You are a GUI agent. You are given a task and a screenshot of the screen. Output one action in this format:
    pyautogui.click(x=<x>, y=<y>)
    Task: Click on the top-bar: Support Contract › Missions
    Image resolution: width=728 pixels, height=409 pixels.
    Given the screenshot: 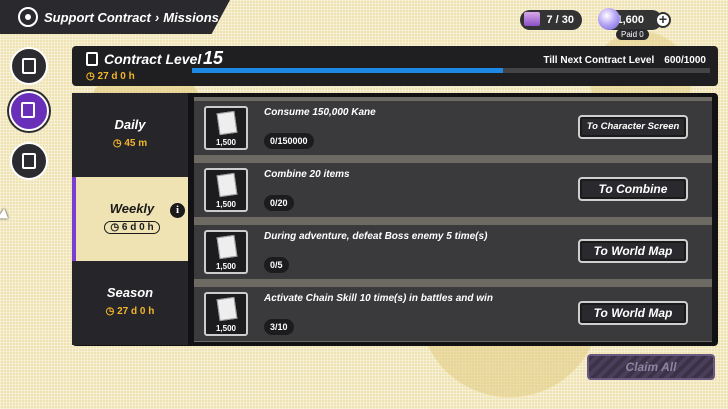 What is the action you would take?
    pyautogui.click(x=115, y=17)
    